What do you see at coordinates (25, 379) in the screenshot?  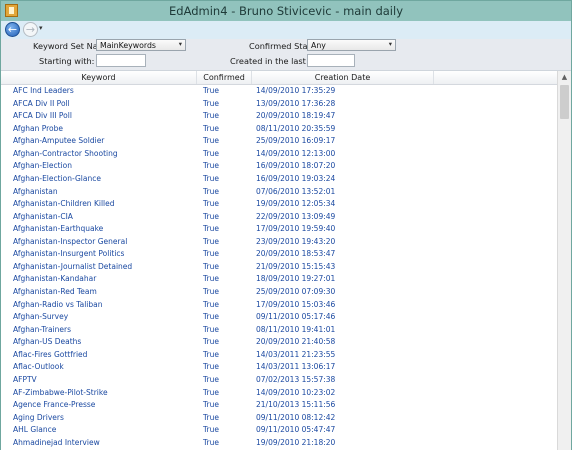 I see `keyword-cell: AFPTV` at bounding box center [25, 379].